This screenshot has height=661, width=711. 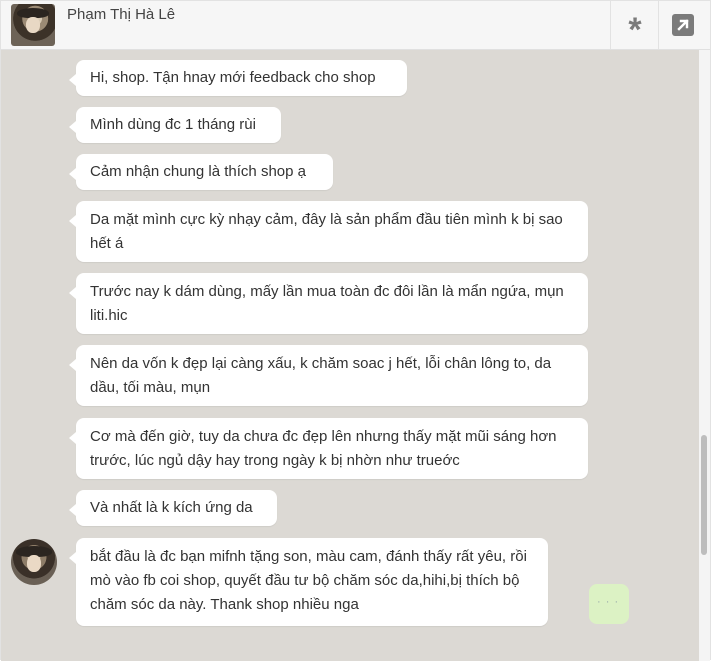 What do you see at coordinates (704, 355) in the screenshot?
I see `chat-scrollbar` at bounding box center [704, 355].